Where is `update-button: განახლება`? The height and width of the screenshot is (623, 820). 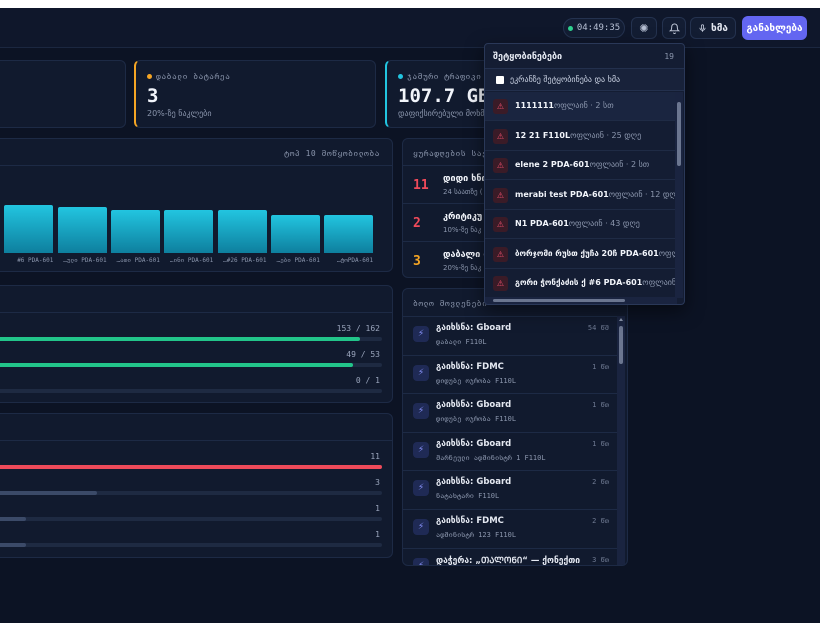 update-button: განახლება is located at coordinates (774, 28).